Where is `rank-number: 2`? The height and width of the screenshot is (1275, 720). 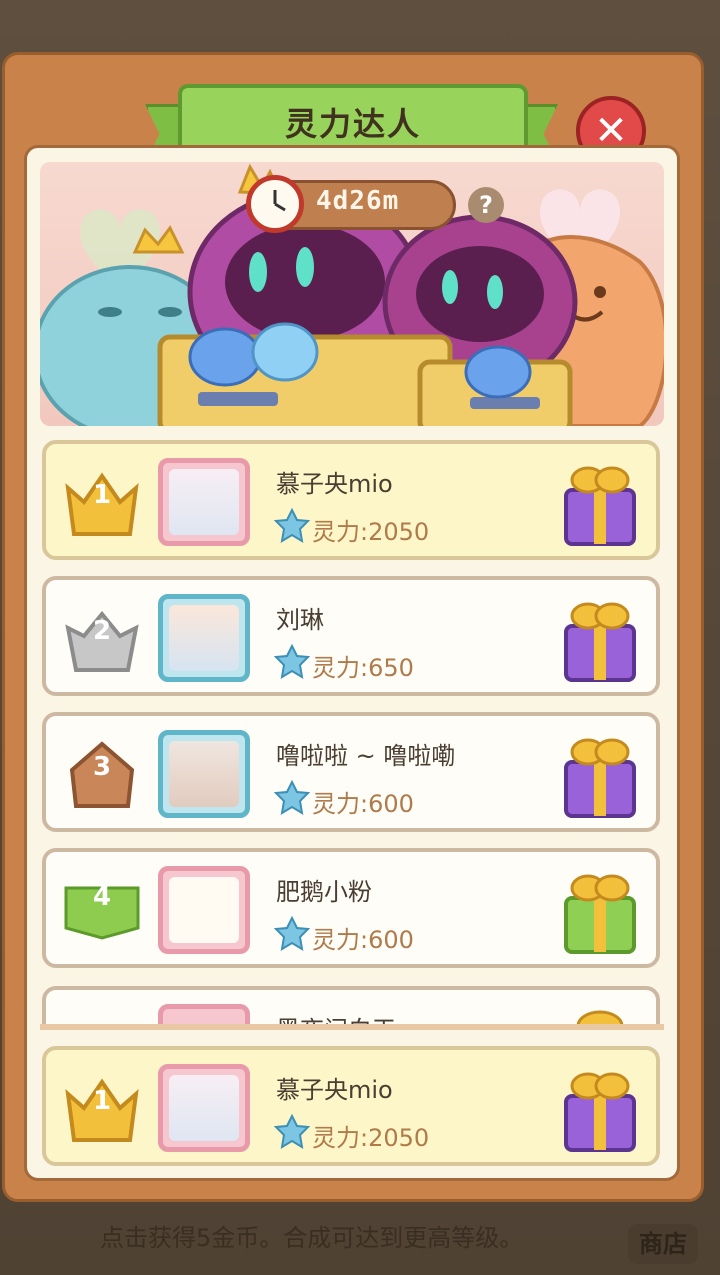 rank-number: 2 is located at coordinates (102, 631).